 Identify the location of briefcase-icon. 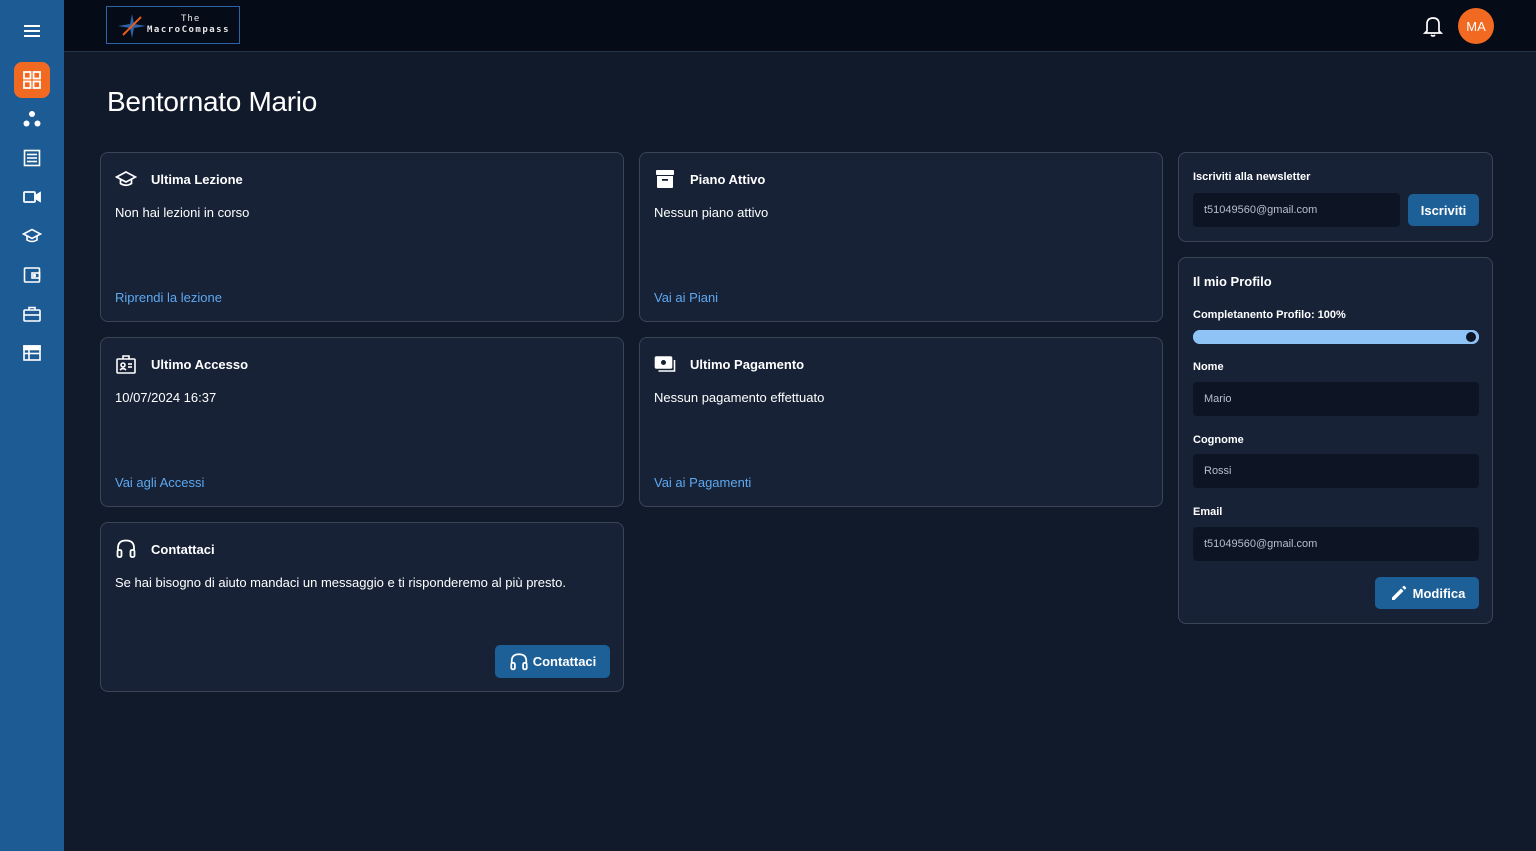
(32, 314).